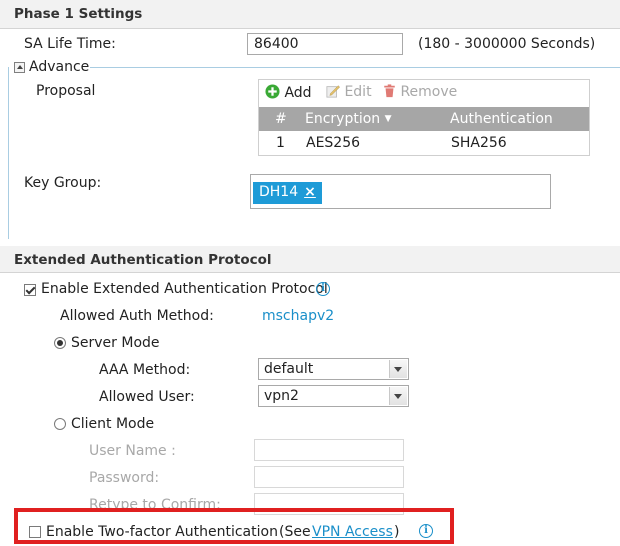 The image size is (620, 546). Describe the element at coordinates (295, 532) in the screenshot. I see `two-factor-see-prefix: (See` at that location.